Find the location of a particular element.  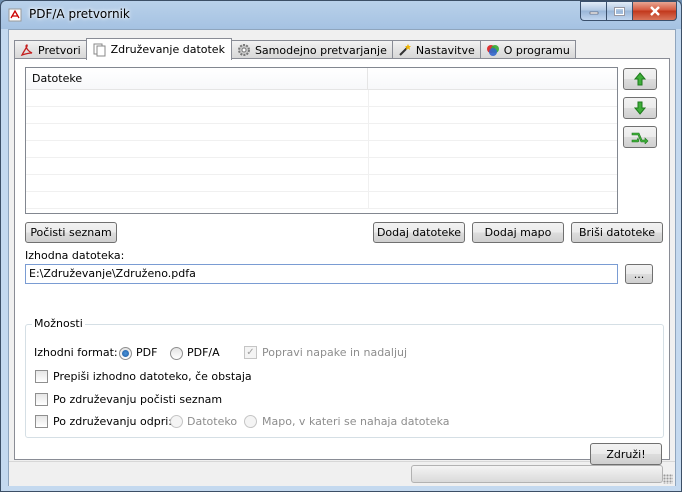

gear-icon is located at coordinates (243, 50).